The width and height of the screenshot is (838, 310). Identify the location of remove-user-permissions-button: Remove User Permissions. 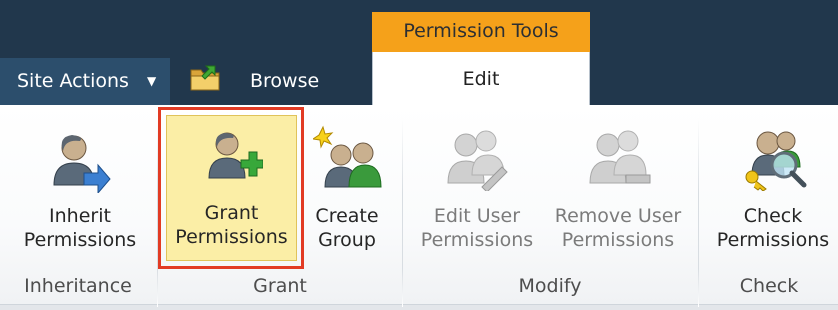
(618, 192).